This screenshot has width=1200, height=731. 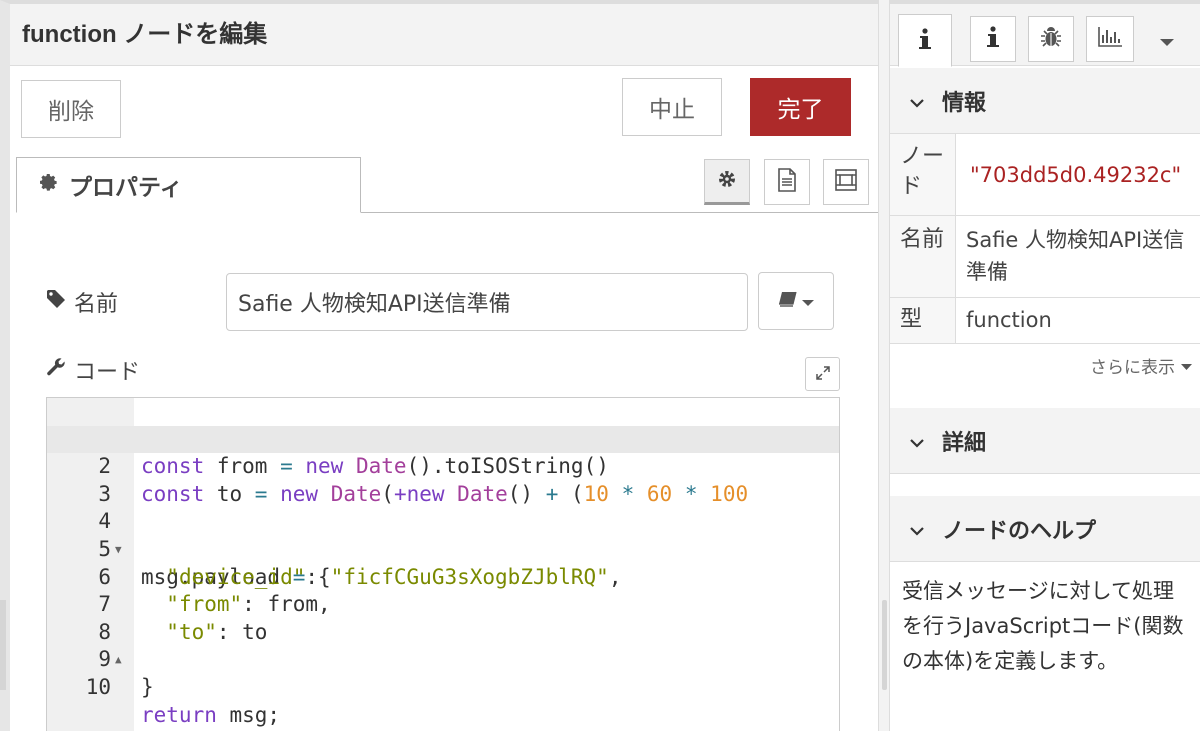 What do you see at coordinates (447, 180) in the screenshot?
I see `editor-tabbar: プロパティ` at bounding box center [447, 180].